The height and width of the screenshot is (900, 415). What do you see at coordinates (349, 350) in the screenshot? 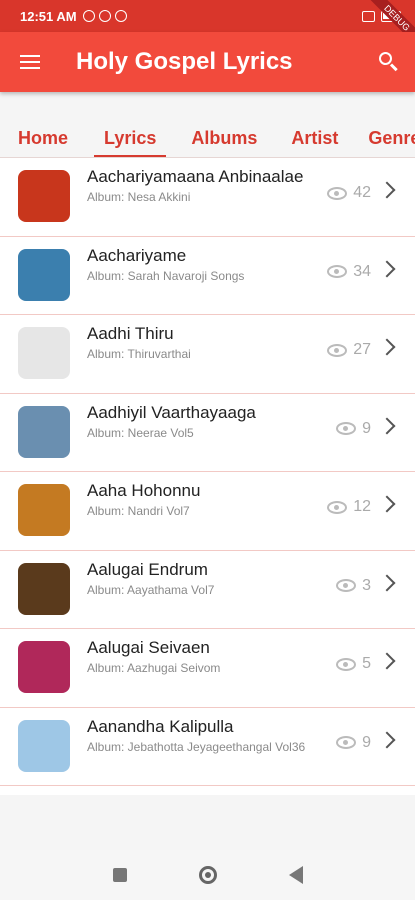
I see `view-count: 27` at bounding box center [349, 350].